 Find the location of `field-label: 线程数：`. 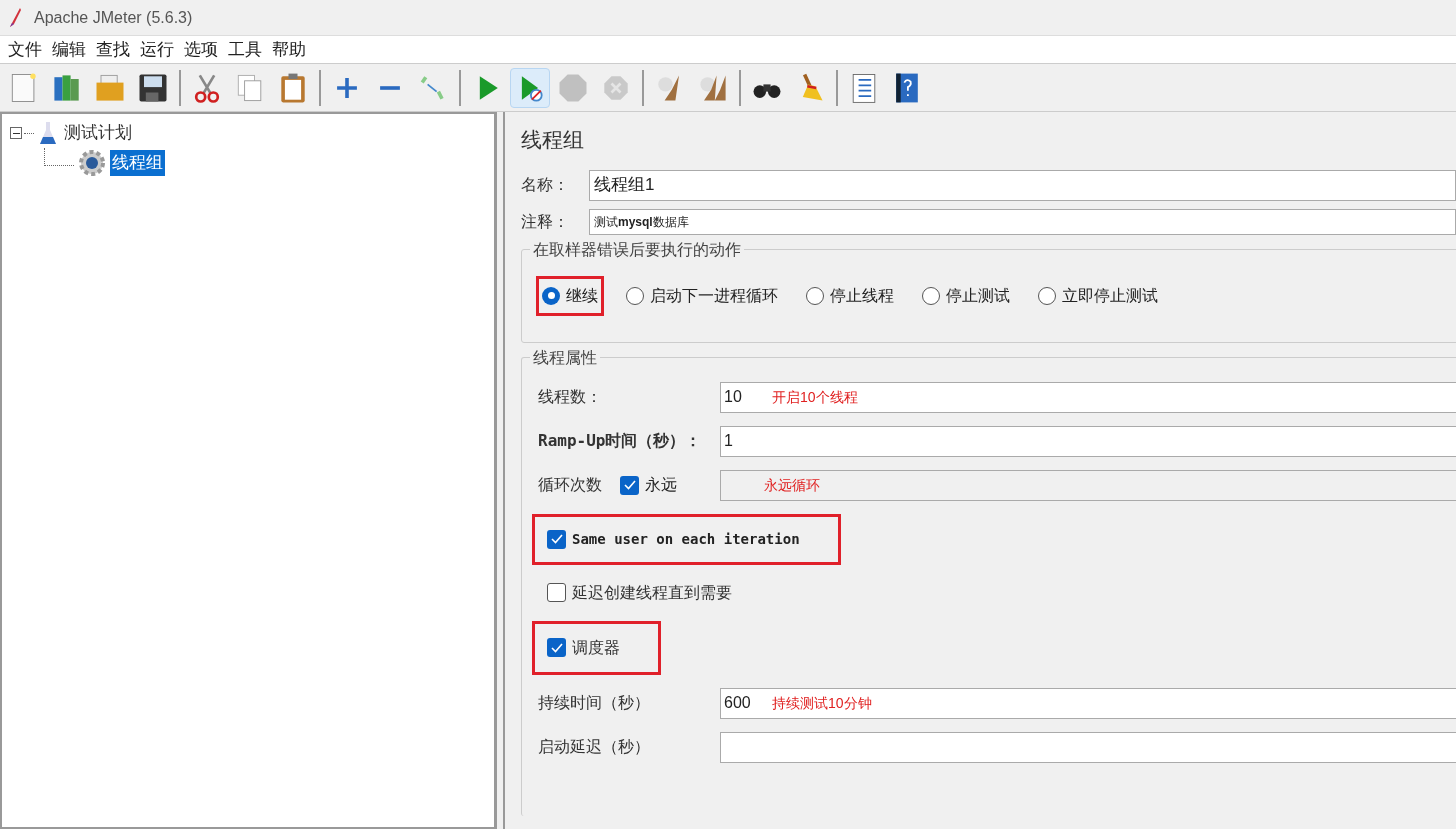

field-label: 线程数： is located at coordinates (570, 397).